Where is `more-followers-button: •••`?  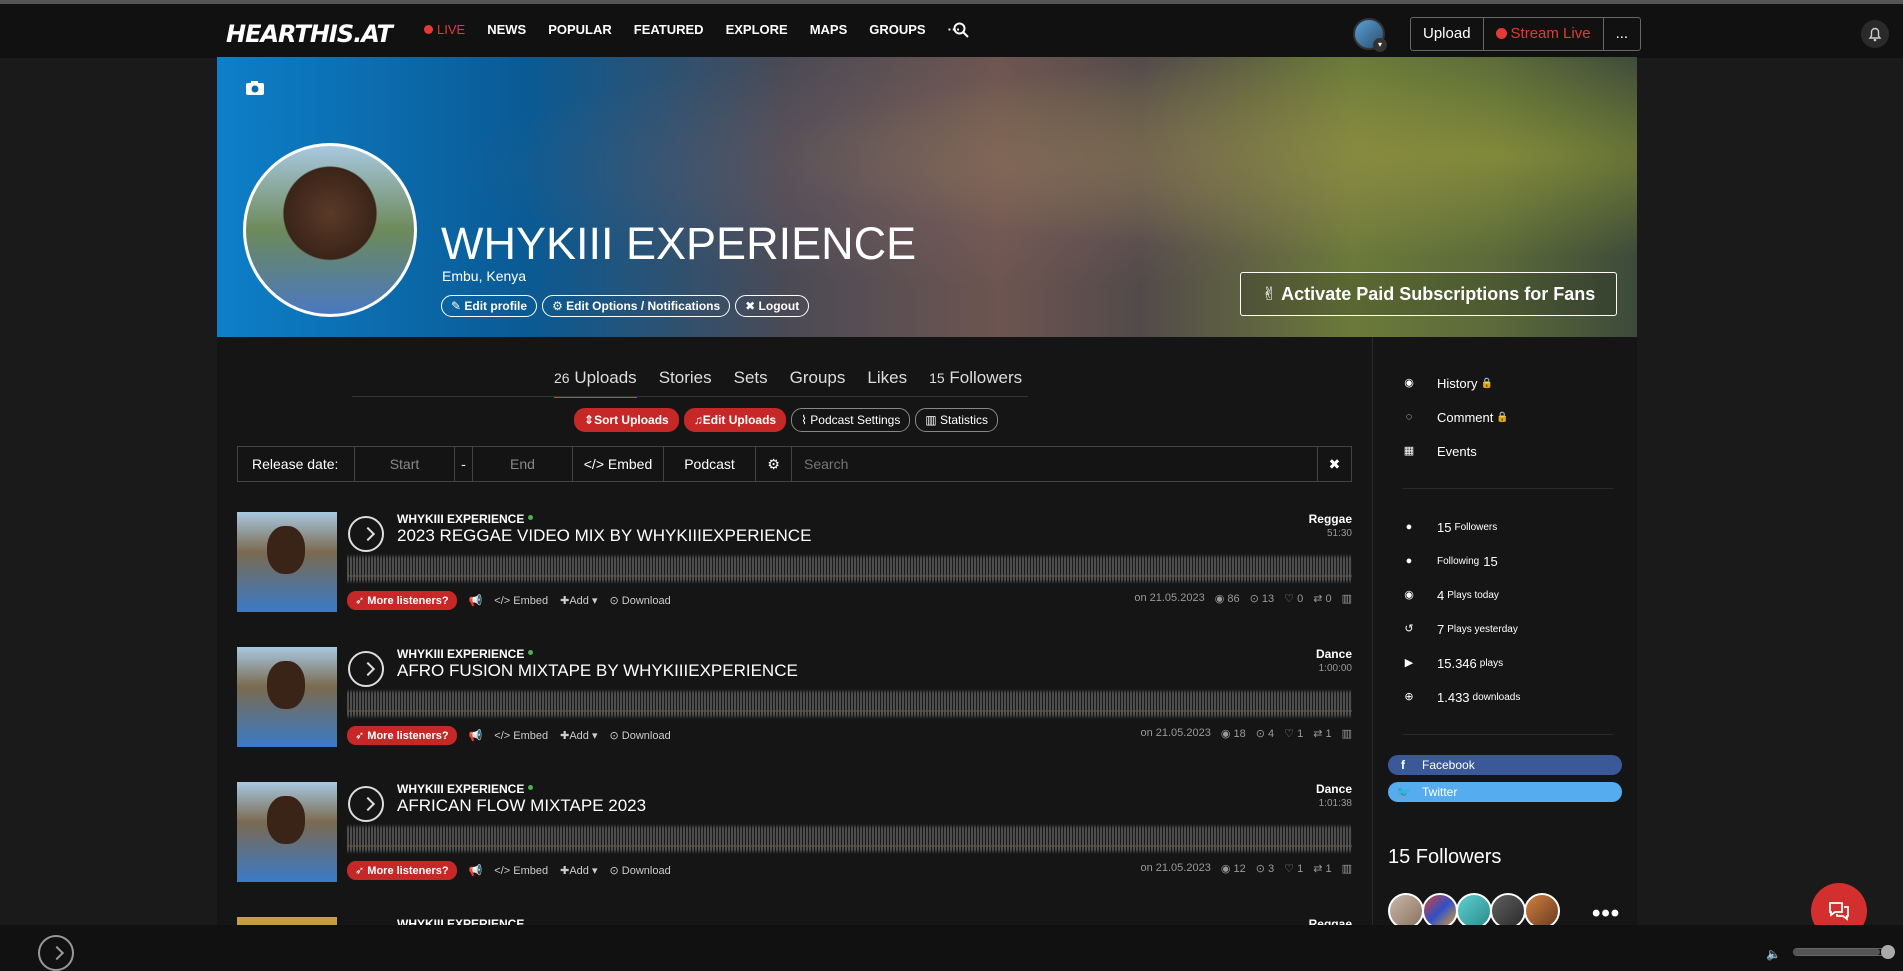 more-followers-button: ••• is located at coordinates (1606, 914).